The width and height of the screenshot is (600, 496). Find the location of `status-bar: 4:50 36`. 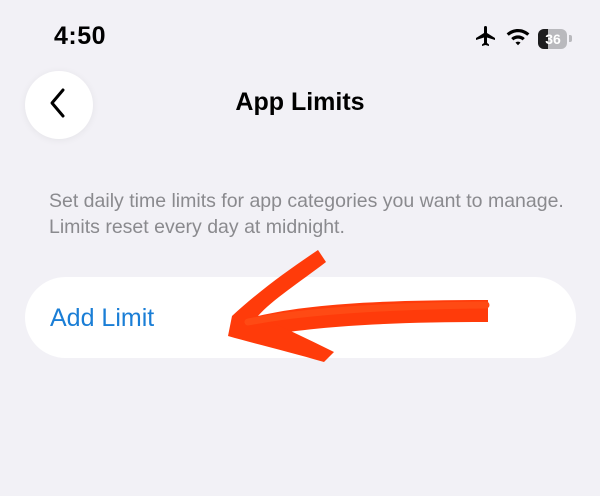

status-bar: 4:50 36 is located at coordinates (300, 35).